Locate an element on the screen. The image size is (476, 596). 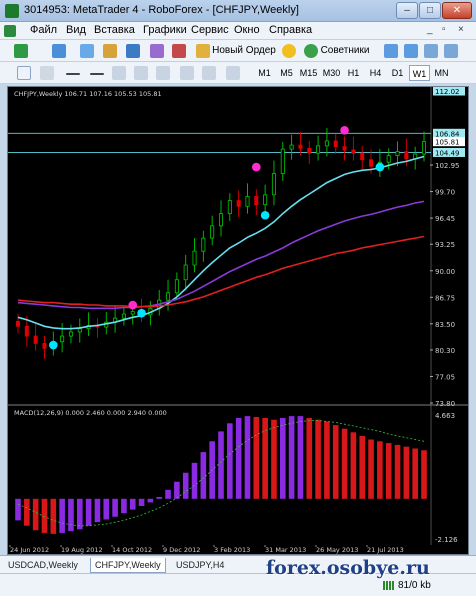
metaeditor-icon is located at coordinates (289, 51).